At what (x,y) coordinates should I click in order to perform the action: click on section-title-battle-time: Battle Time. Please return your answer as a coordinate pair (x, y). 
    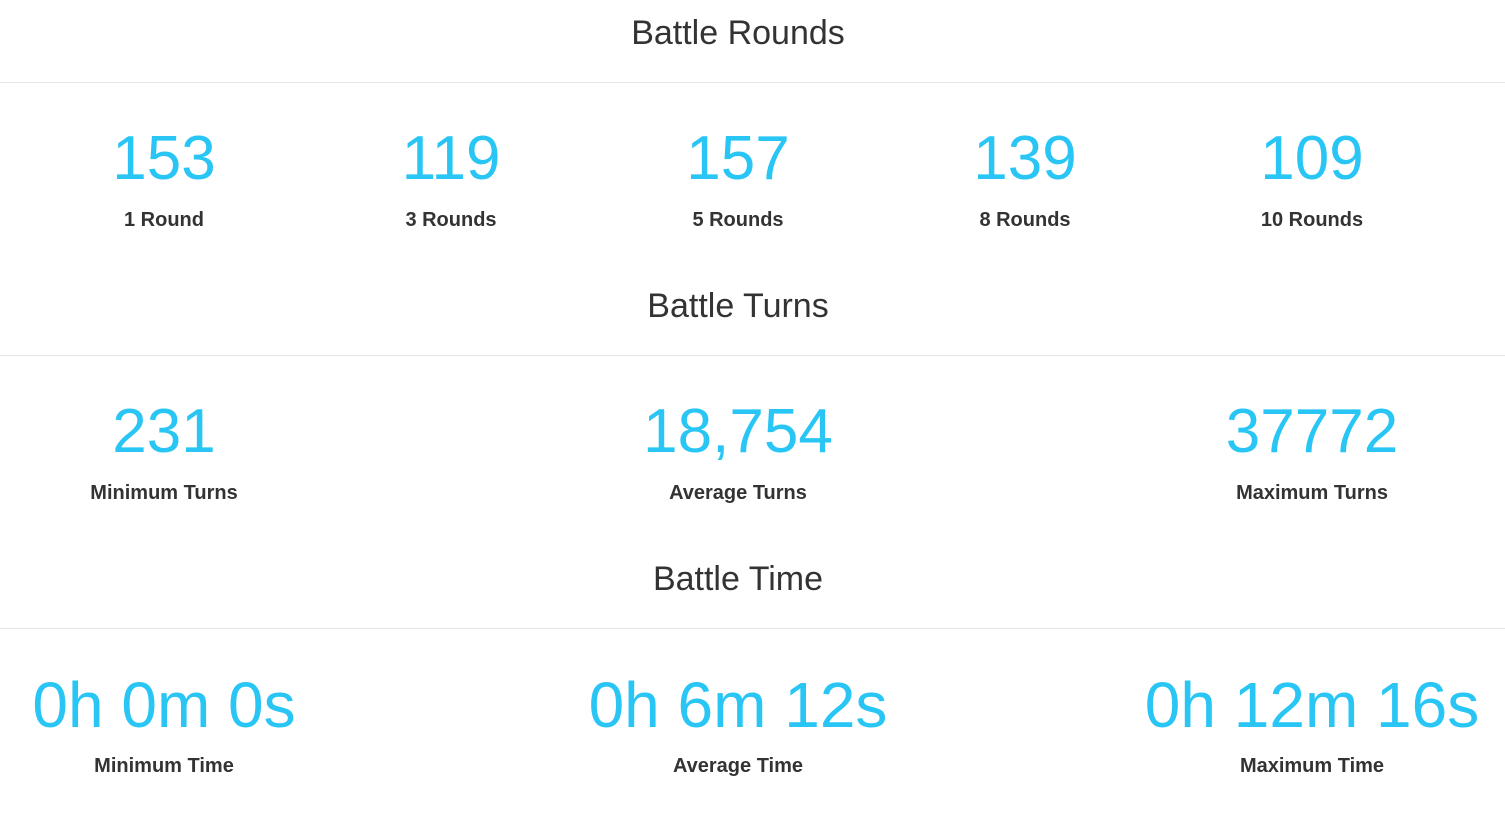
    Looking at the image, I should click on (738, 579).